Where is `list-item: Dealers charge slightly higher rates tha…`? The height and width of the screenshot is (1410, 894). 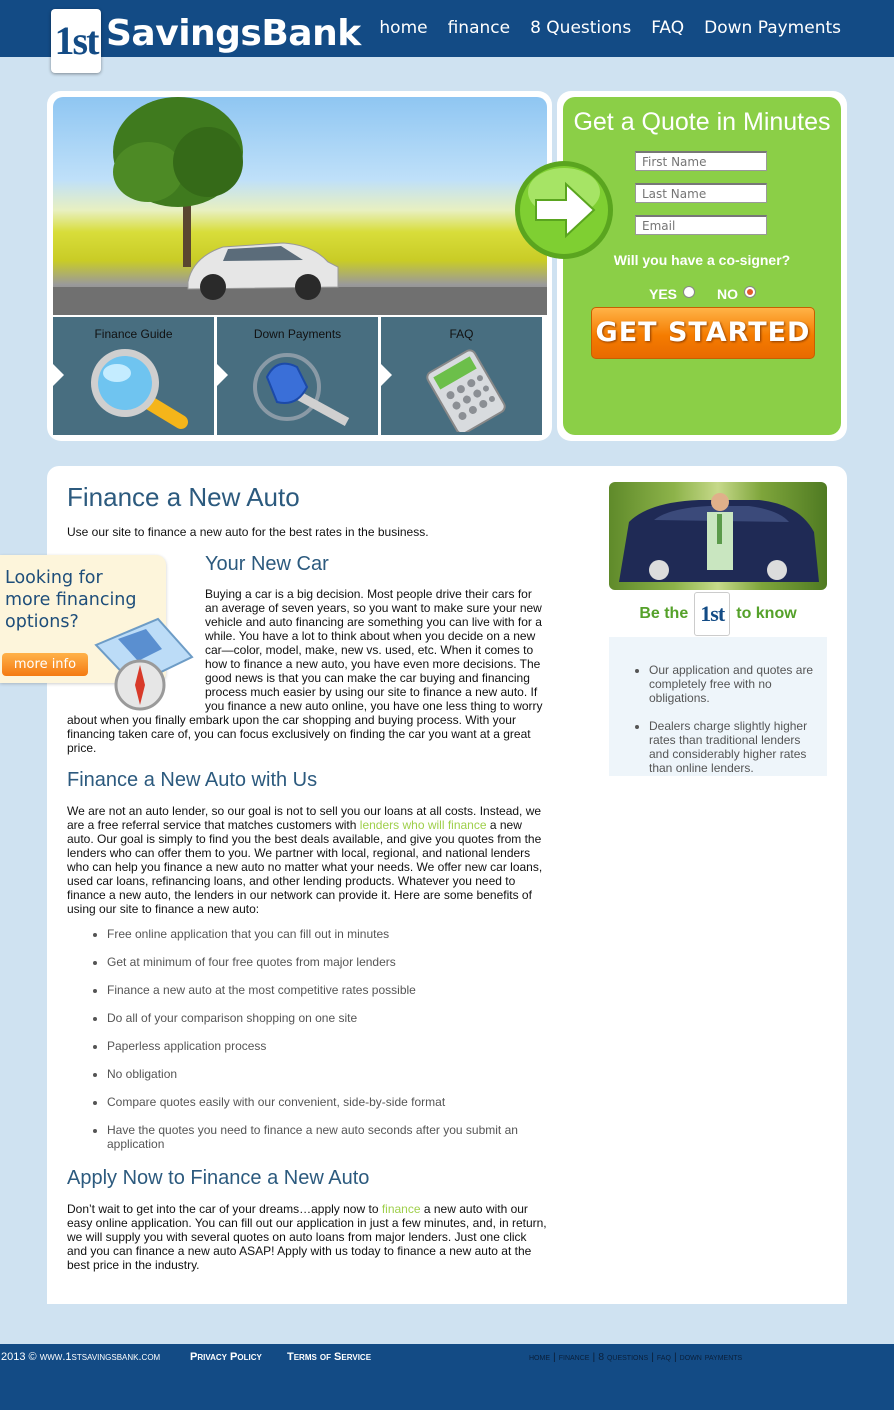 list-item: Dealers charge slightly higher rates tha… is located at coordinates (733, 747).